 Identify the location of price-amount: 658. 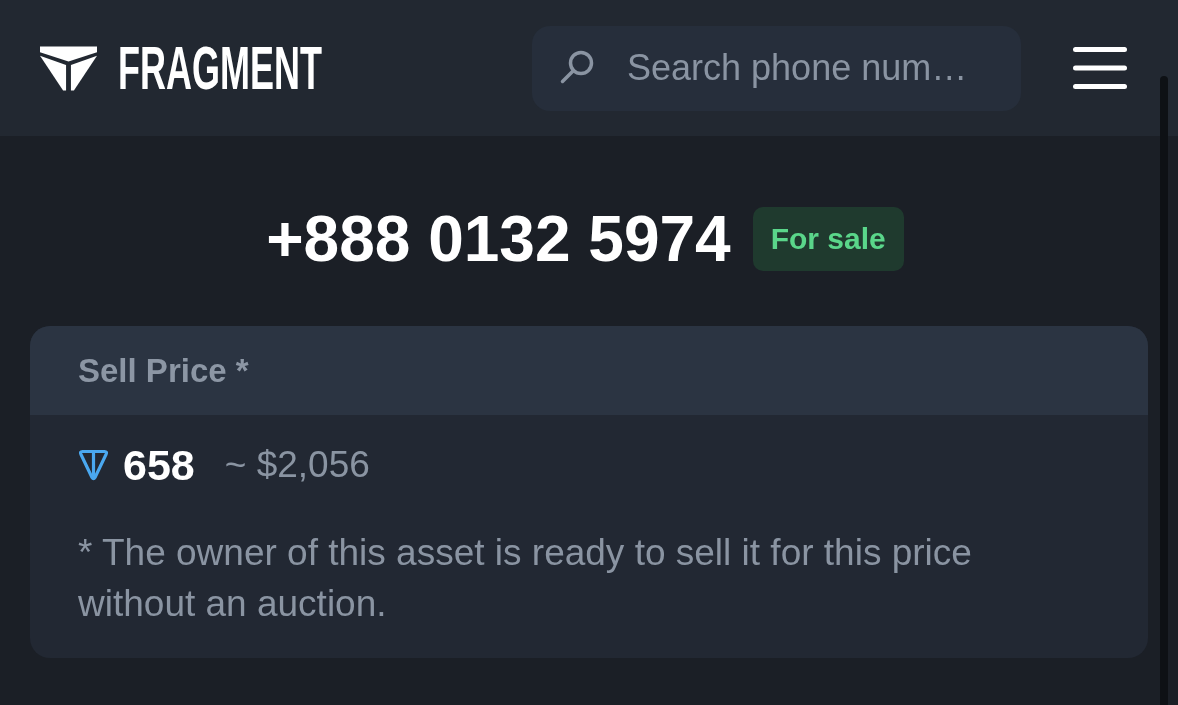
(159, 465).